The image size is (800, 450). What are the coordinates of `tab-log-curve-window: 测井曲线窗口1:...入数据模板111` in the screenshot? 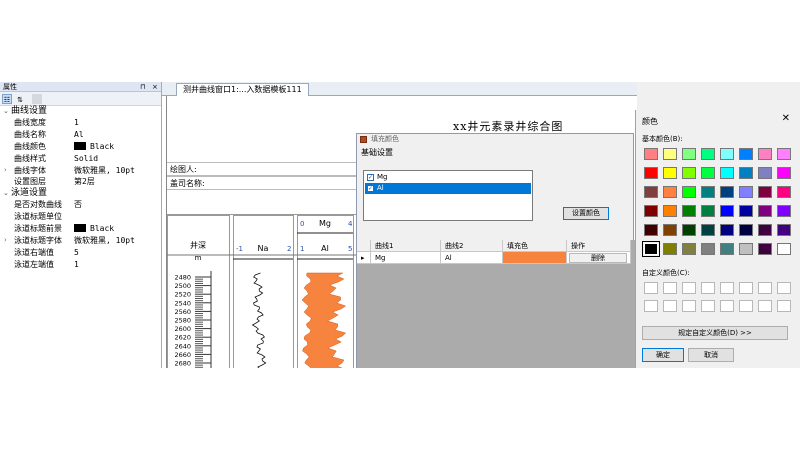 It's located at (242, 89).